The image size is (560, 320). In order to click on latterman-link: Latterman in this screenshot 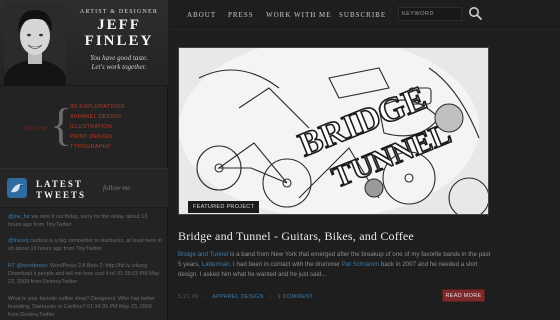, I will do `click(216, 264)`.